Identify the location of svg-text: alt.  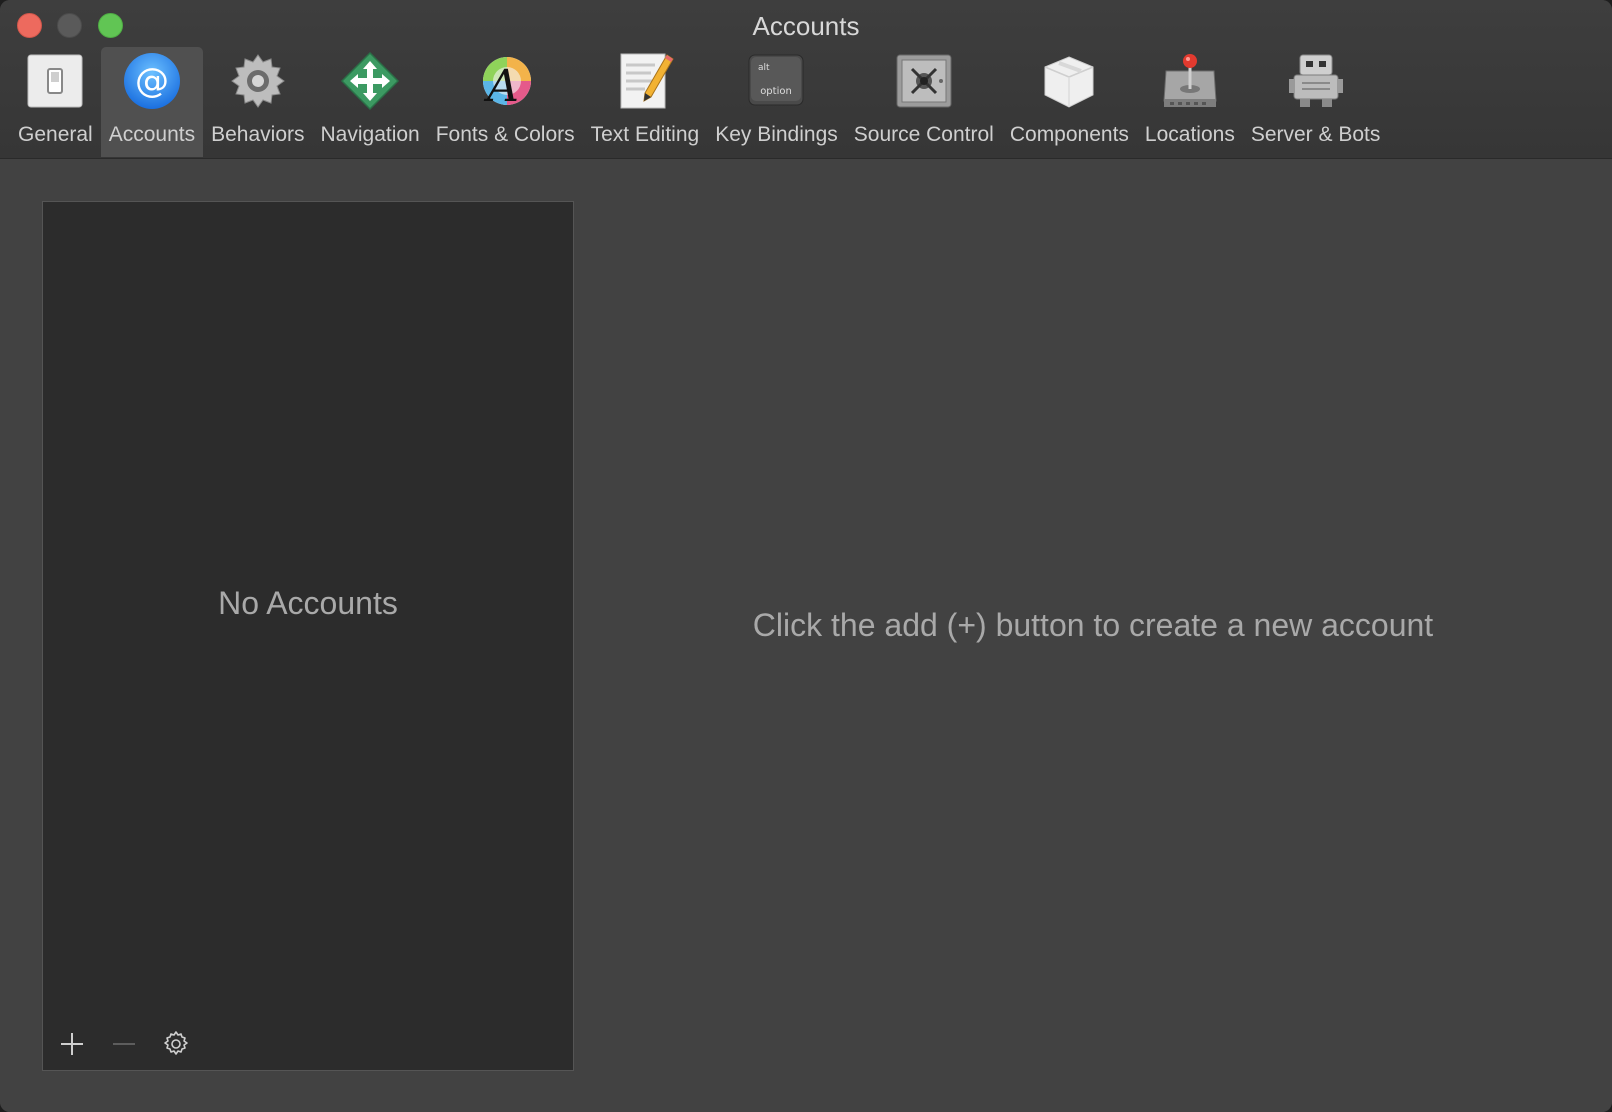
(764, 68).